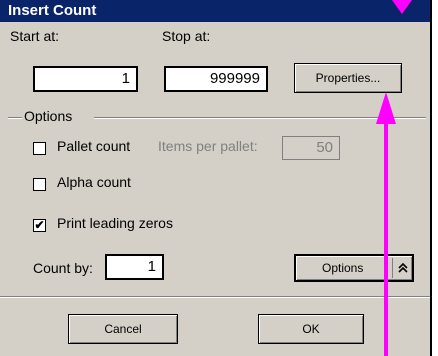  Describe the element at coordinates (186, 36) in the screenshot. I see `stop-at-label: Stop at:` at that location.